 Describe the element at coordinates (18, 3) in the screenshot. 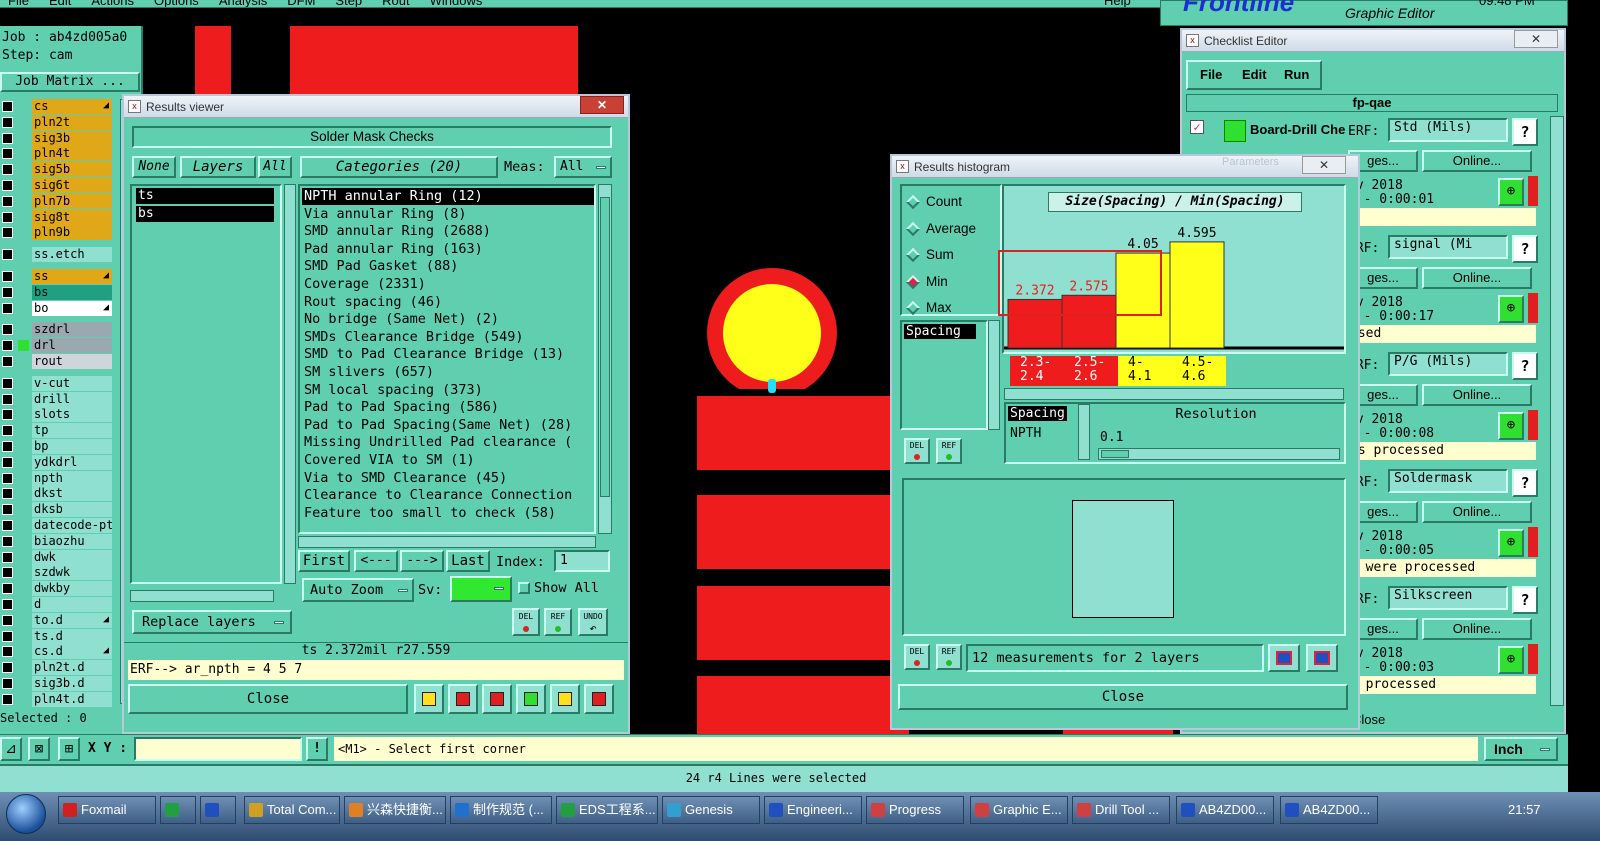

I see `menu-item-file: File` at that location.